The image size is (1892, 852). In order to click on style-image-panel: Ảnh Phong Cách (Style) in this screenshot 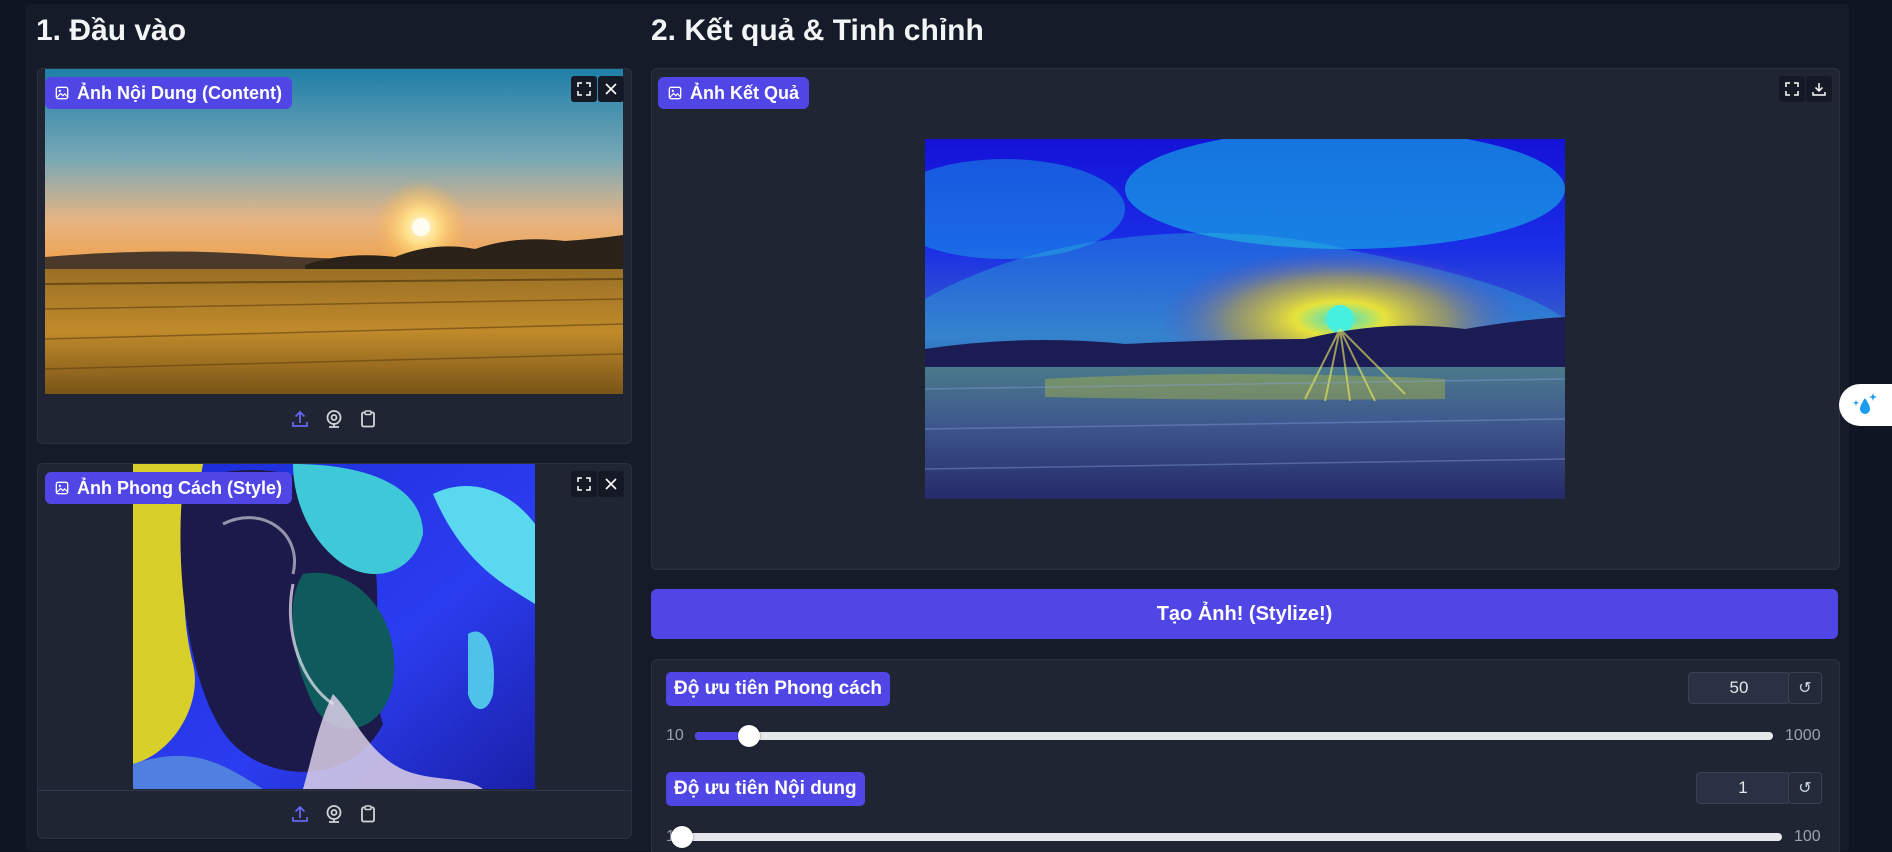, I will do `click(334, 651)`.